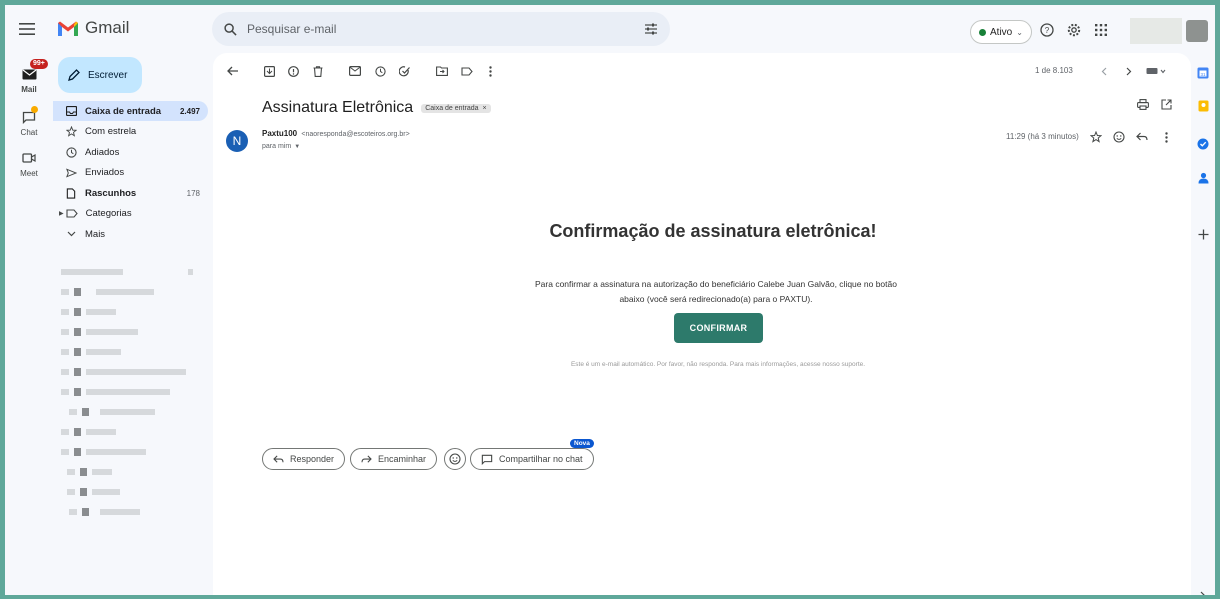 This screenshot has width=1220, height=599. I want to click on organization-logo, so click(1156, 31).